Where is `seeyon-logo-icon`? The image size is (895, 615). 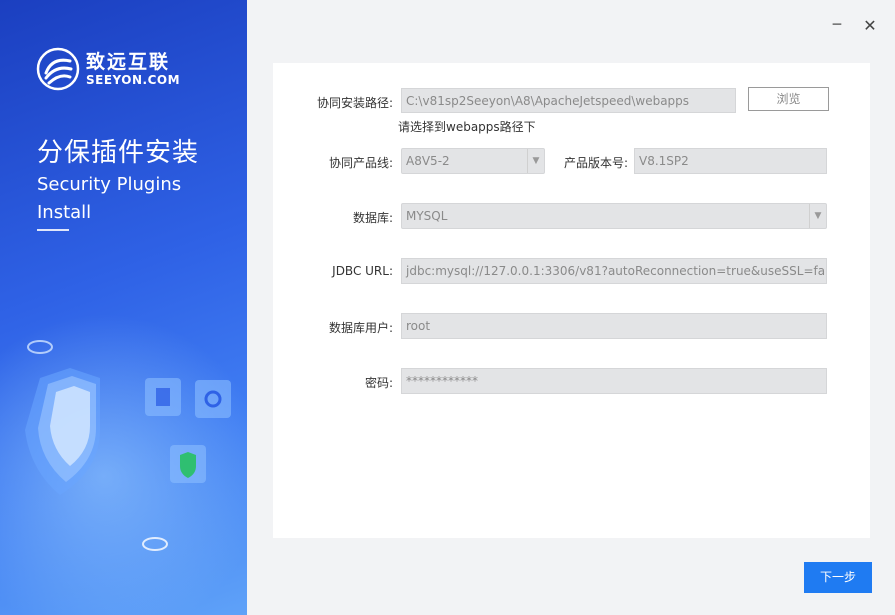
seeyon-logo-icon is located at coordinates (58, 69).